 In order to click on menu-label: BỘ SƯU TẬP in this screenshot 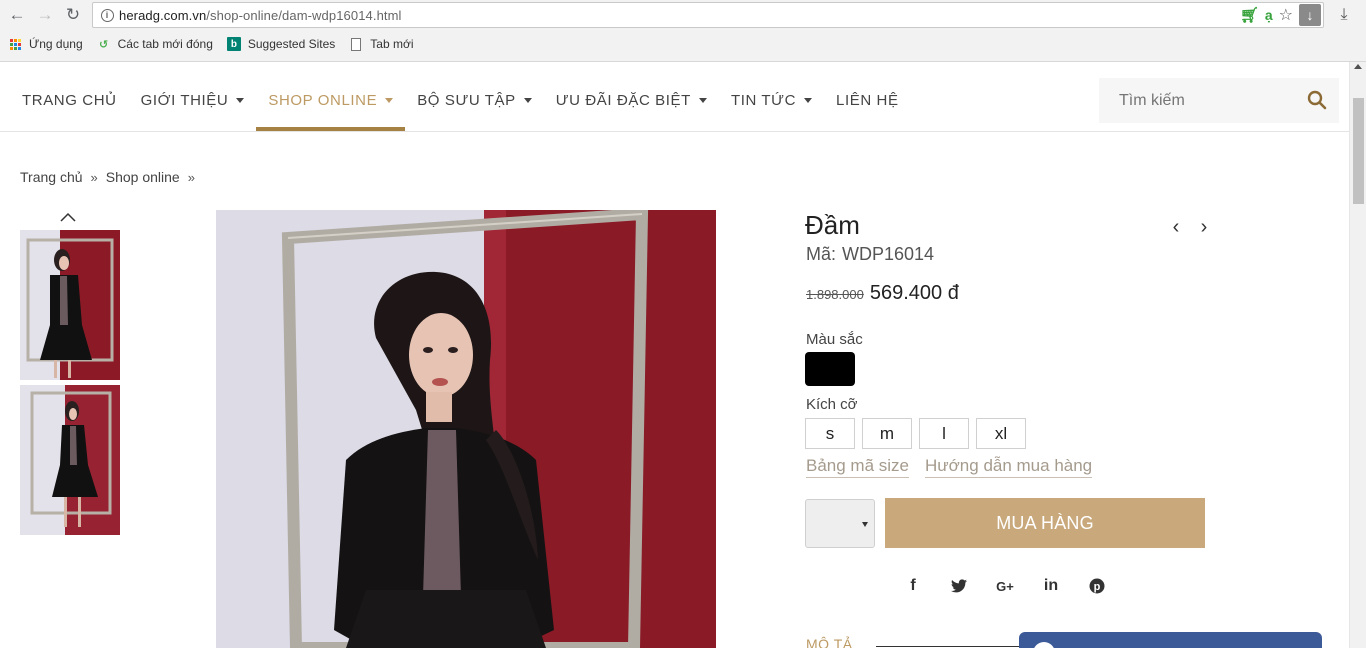, I will do `click(466, 100)`.